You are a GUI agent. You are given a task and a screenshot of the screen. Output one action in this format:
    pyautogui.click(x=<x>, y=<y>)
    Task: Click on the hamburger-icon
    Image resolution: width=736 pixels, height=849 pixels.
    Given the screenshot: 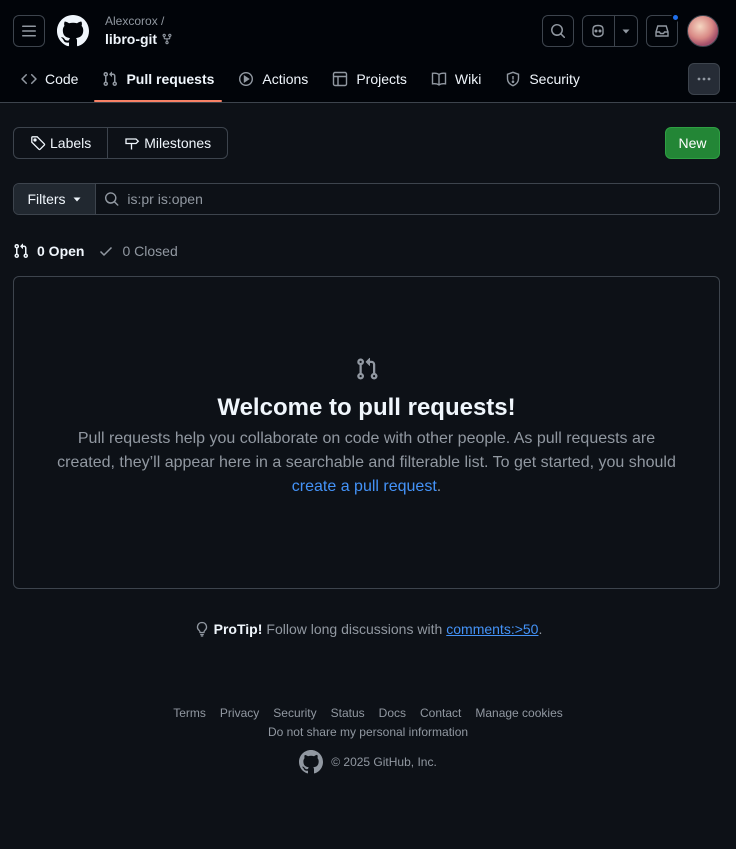 What is the action you would take?
    pyautogui.click(x=29, y=31)
    